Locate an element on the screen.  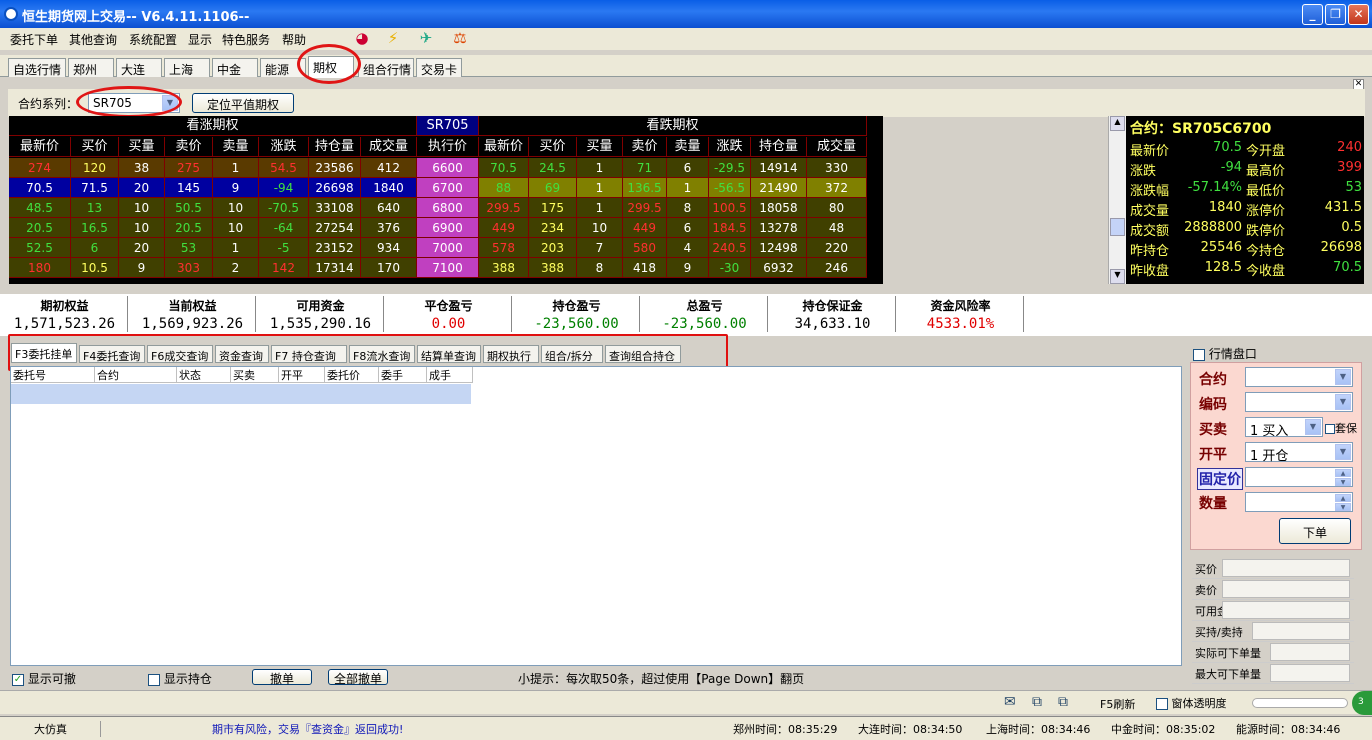
scale-icon: ⚖ is located at coordinates (460, 39).